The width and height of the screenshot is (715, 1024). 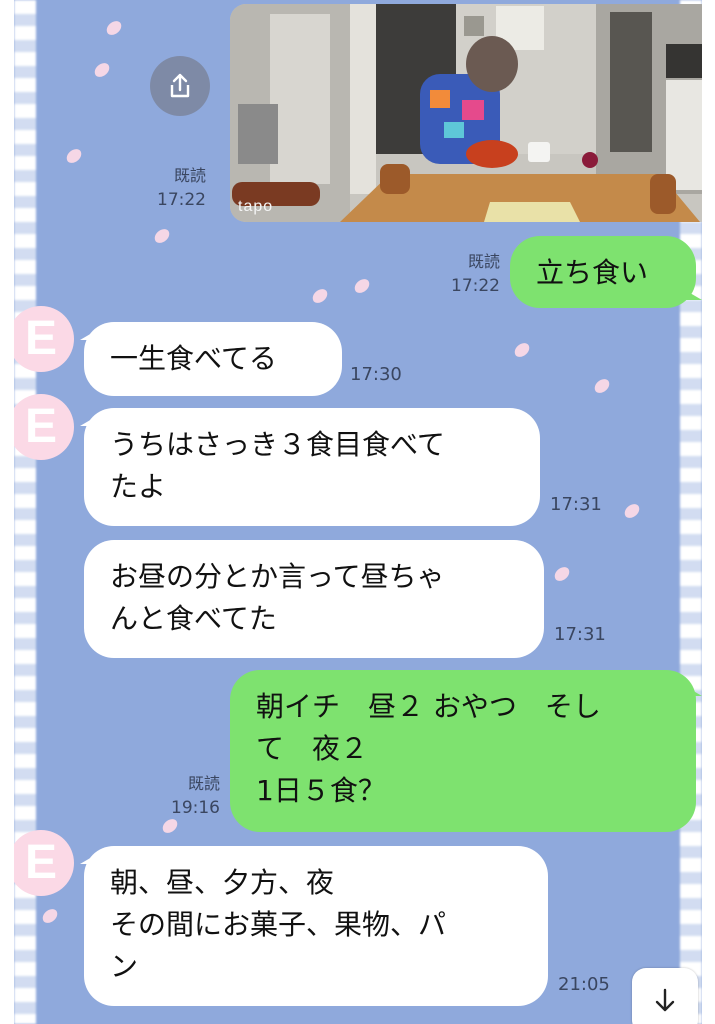 I want to click on message-time: 19:16, so click(x=195, y=808).